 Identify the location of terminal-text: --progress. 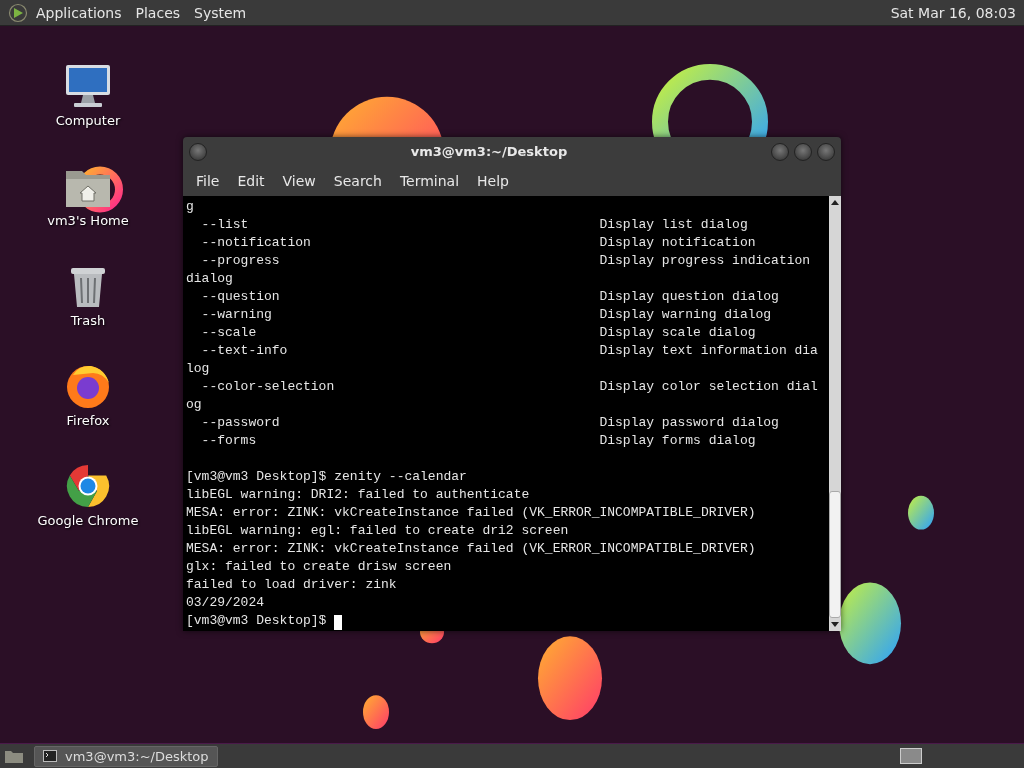
(240, 261).